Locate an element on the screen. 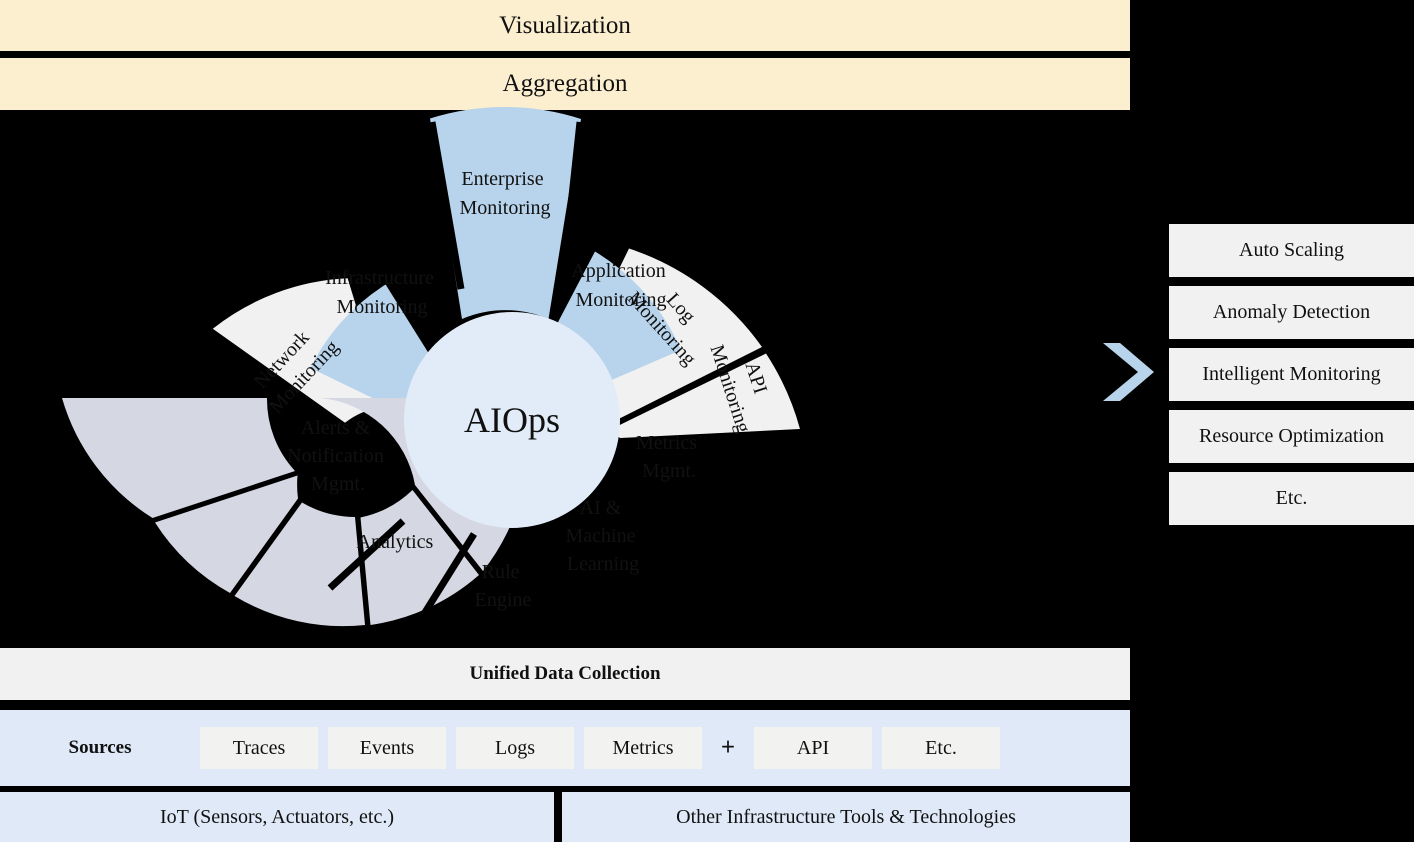 This screenshot has width=1414, height=842. visualization-label: Visualization is located at coordinates (565, 25).